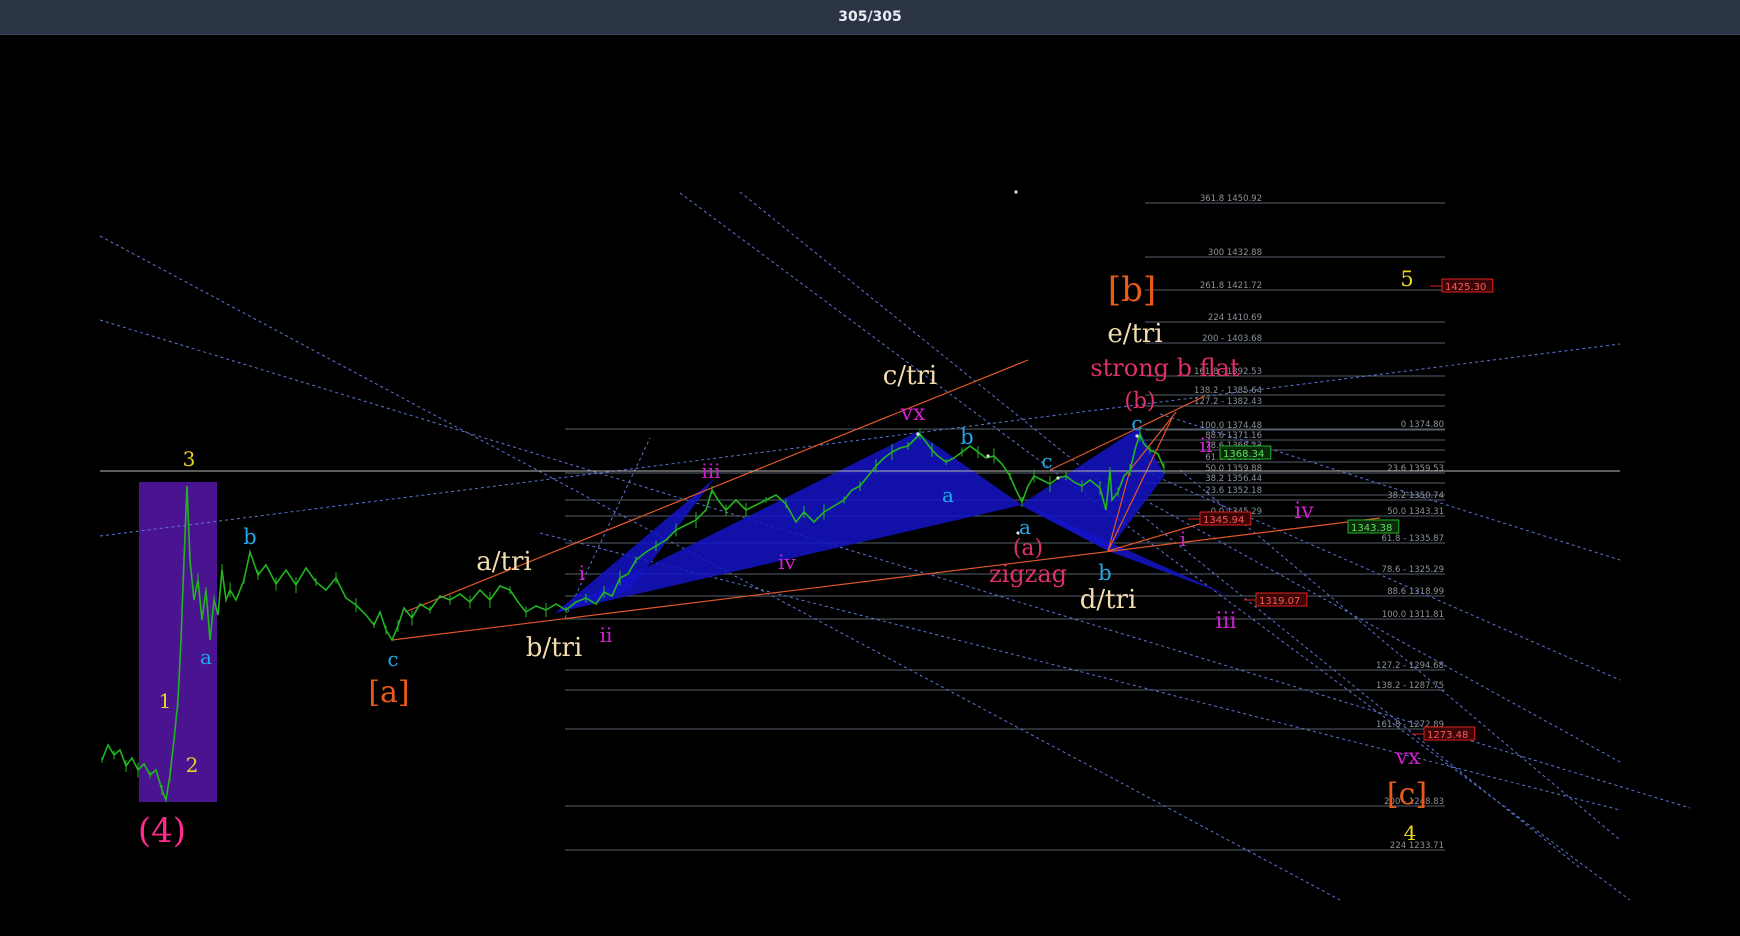  Describe the element at coordinates (192, 765) in the screenshot. I see `wave-label: 2` at that location.